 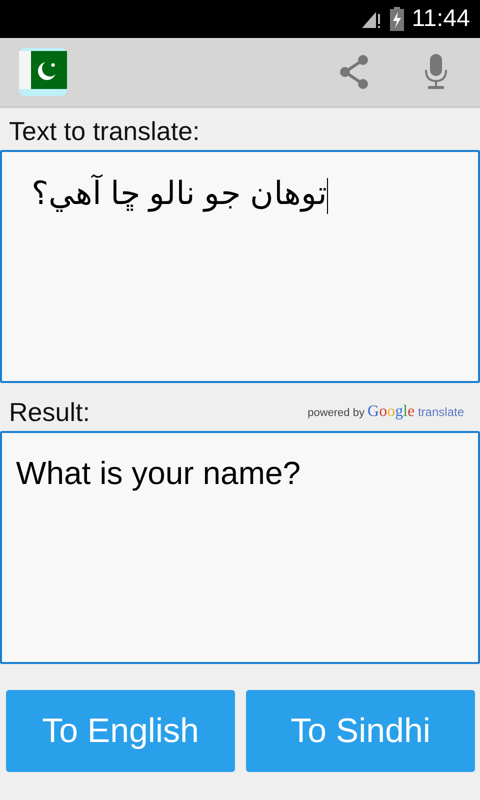 What do you see at coordinates (397, 19) in the screenshot?
I see `battery-icon` at bounding box center [397, 19].